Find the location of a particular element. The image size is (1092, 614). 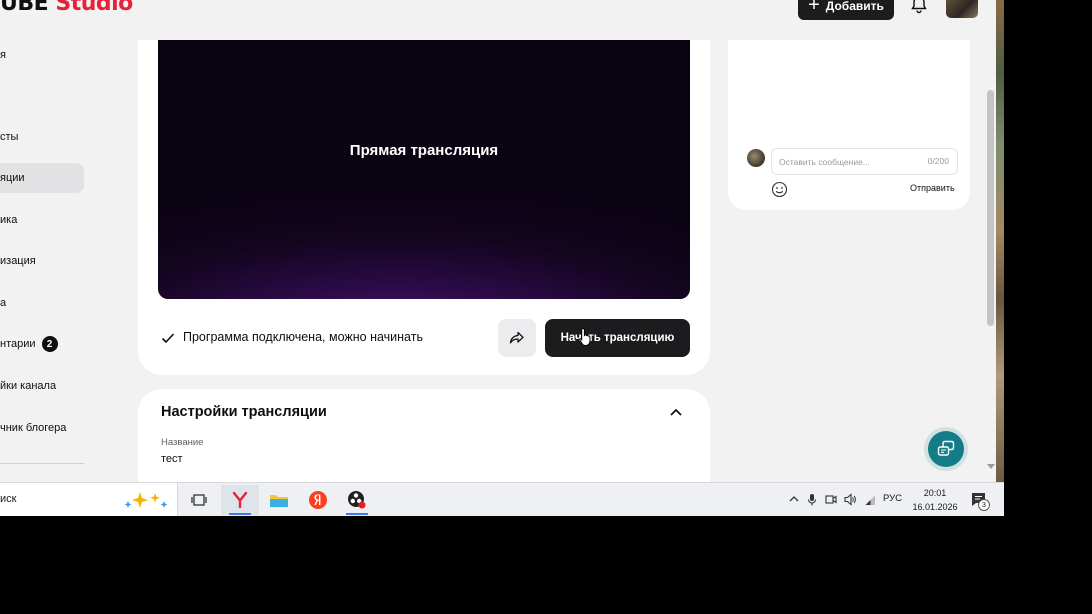

start-broadcast-button: Начать трансляцию is located at coordinates (617, 338).